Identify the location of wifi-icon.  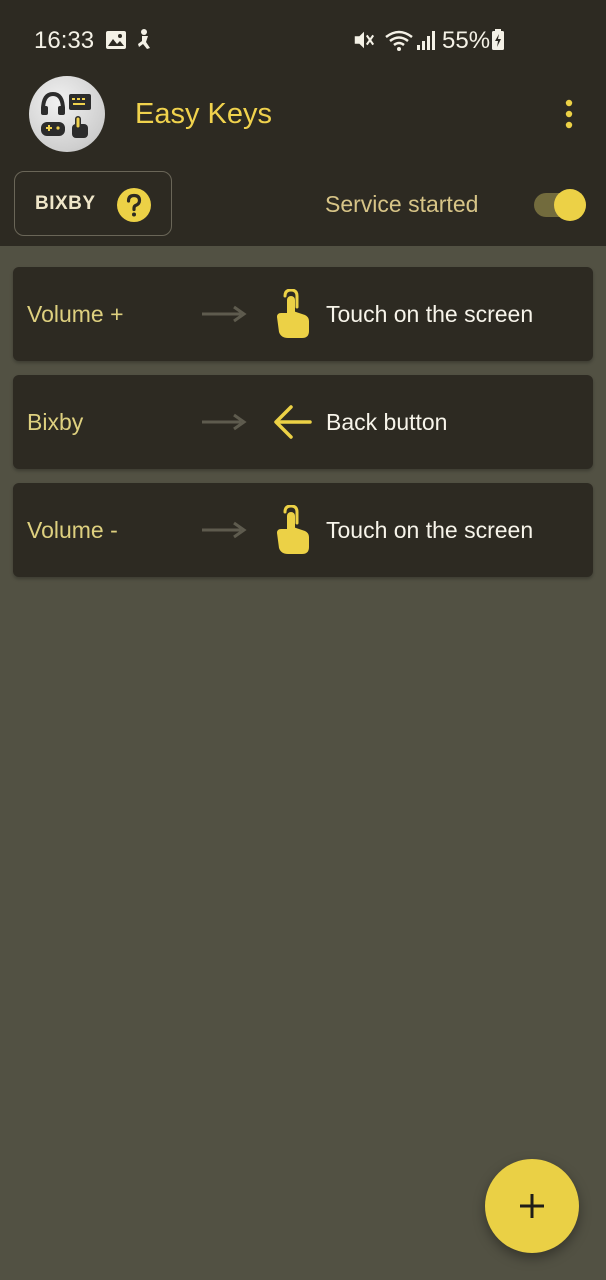
(399, 40).